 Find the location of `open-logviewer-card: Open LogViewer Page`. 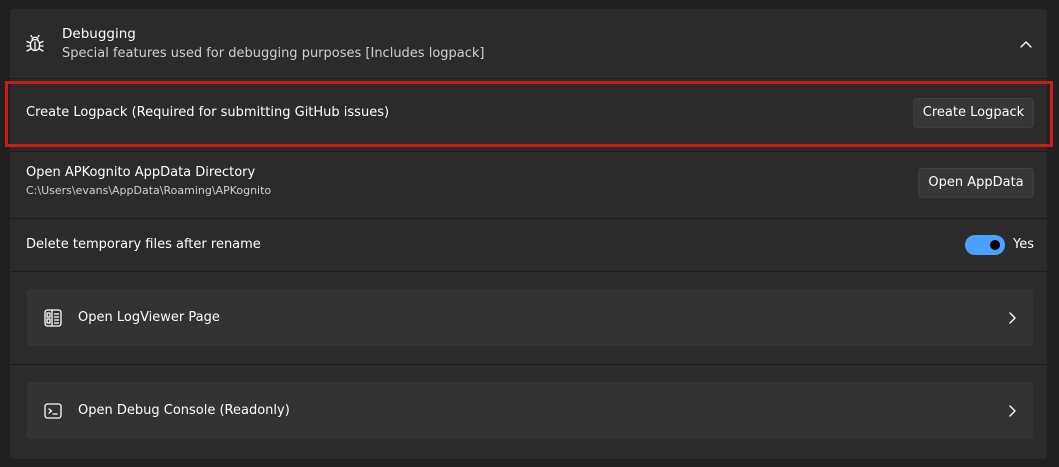

open-logviewer-card: Open LogViewer Page is located at coordinates (530, 317).